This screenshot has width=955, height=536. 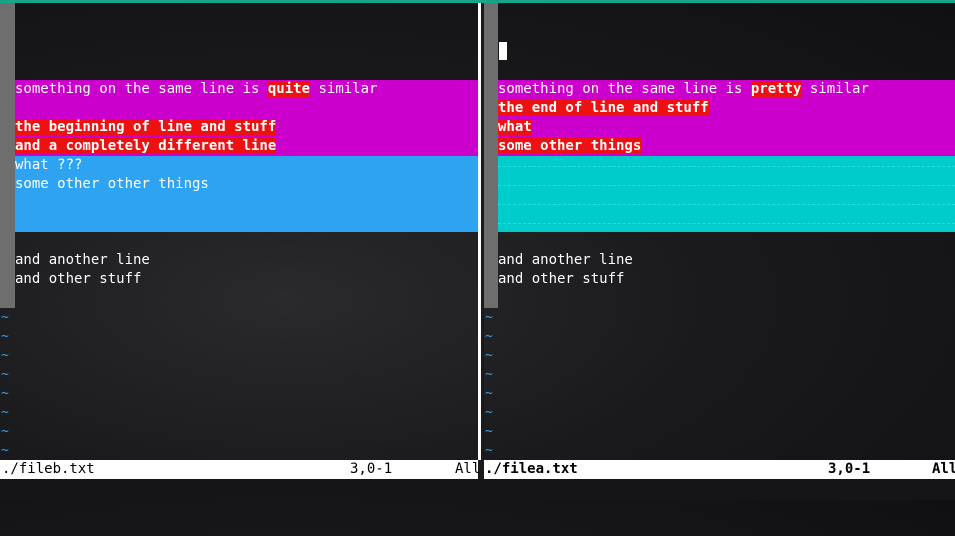 What do you see at coordinates (146, 146) in the screenshot?
I see `left-line-3-text: and a completely different line` at bounding box center [146, 146].